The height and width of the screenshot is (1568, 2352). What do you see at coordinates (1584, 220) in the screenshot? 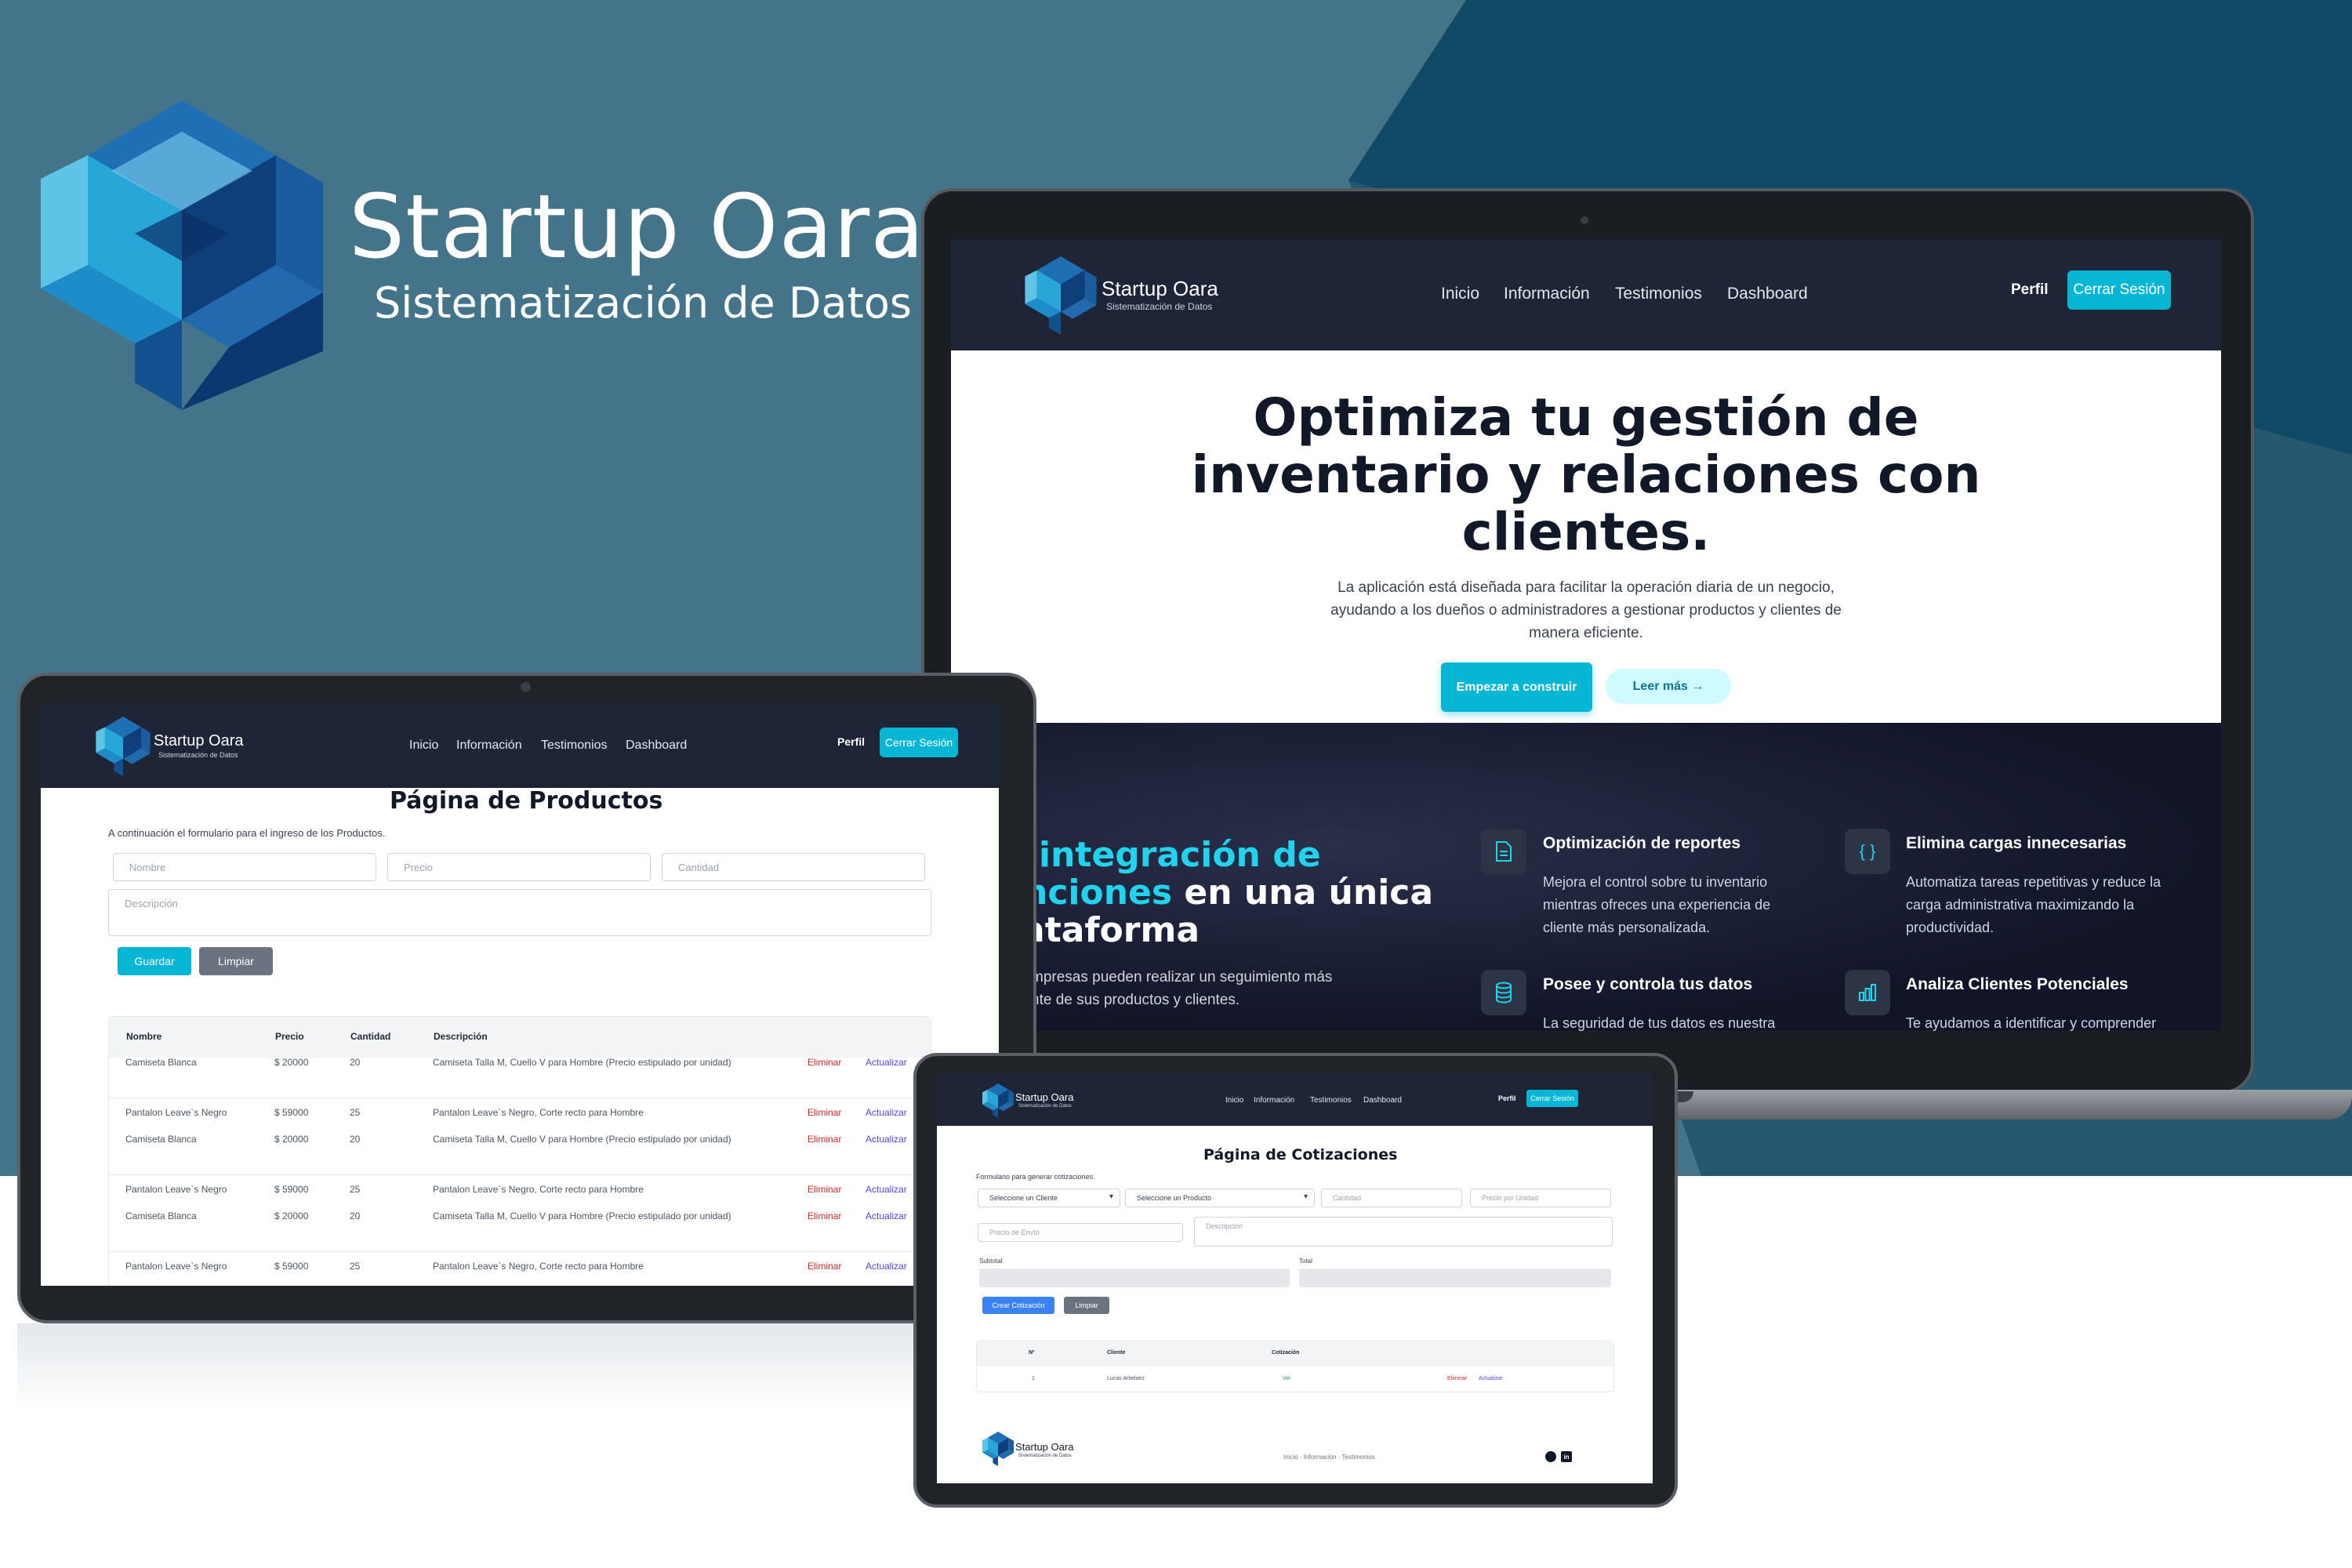
I see `laptop-camera` at bounding box center [1584, 220].